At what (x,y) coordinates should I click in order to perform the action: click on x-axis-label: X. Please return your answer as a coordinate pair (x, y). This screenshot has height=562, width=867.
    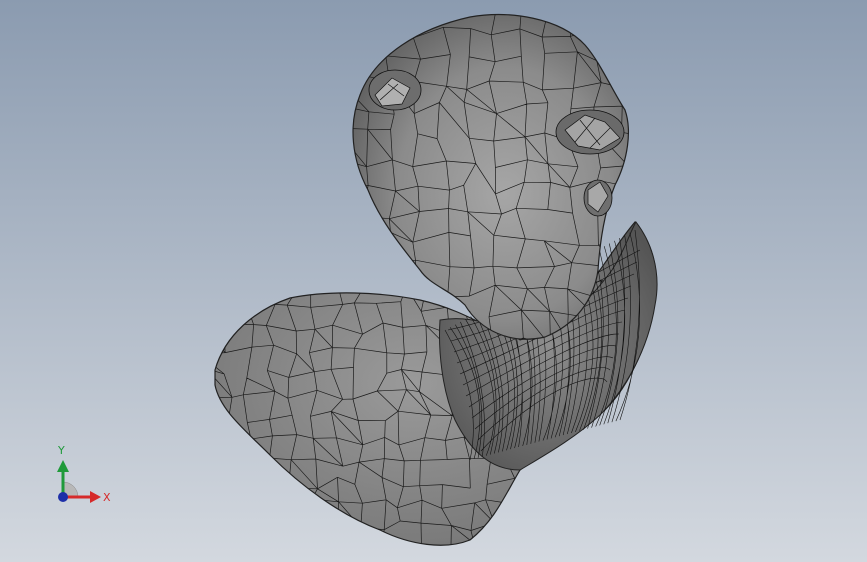
    Looking at the image, I should click on (107, 497).